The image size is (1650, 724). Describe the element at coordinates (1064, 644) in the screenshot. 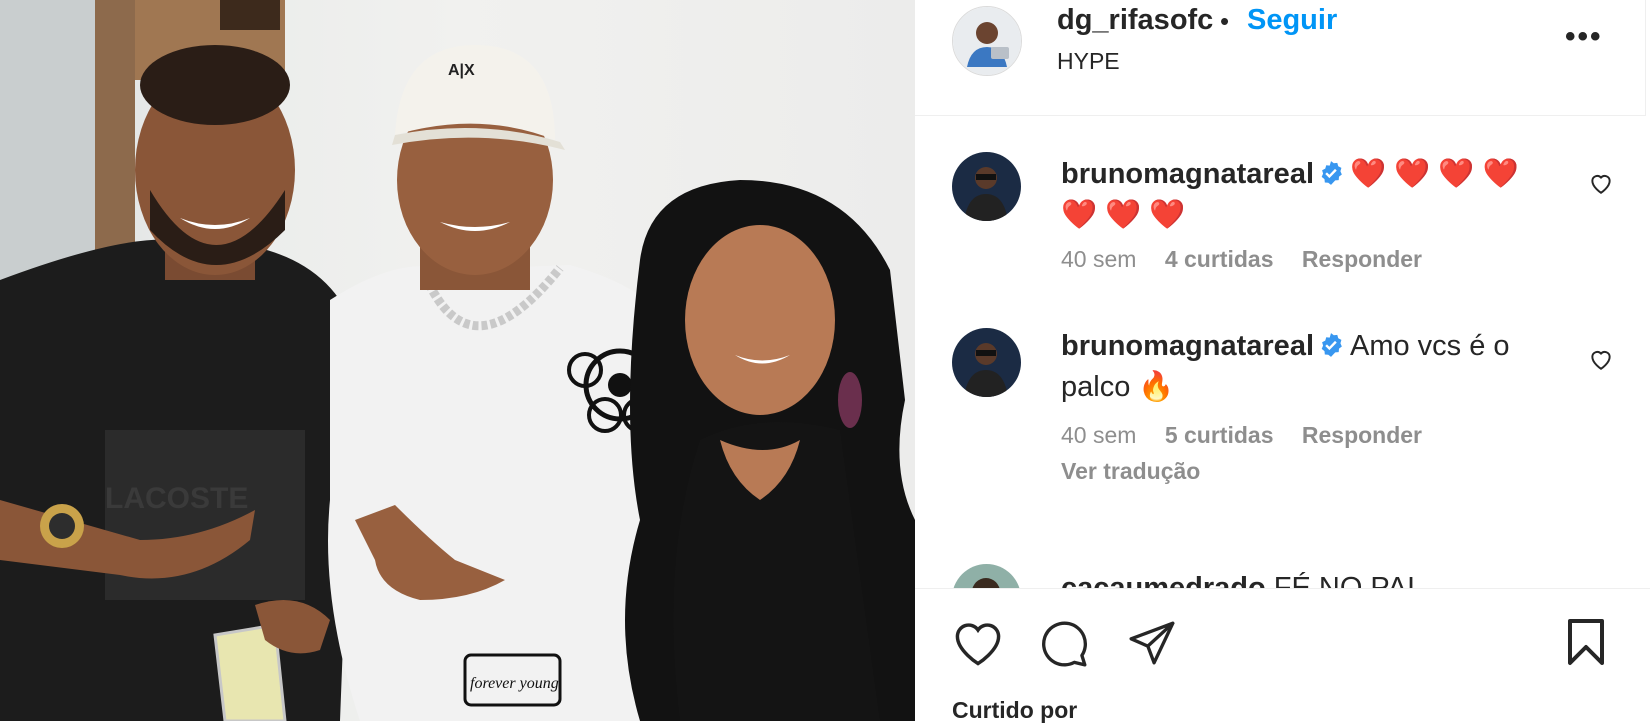

I see `comment-bubble-icon` at that location.